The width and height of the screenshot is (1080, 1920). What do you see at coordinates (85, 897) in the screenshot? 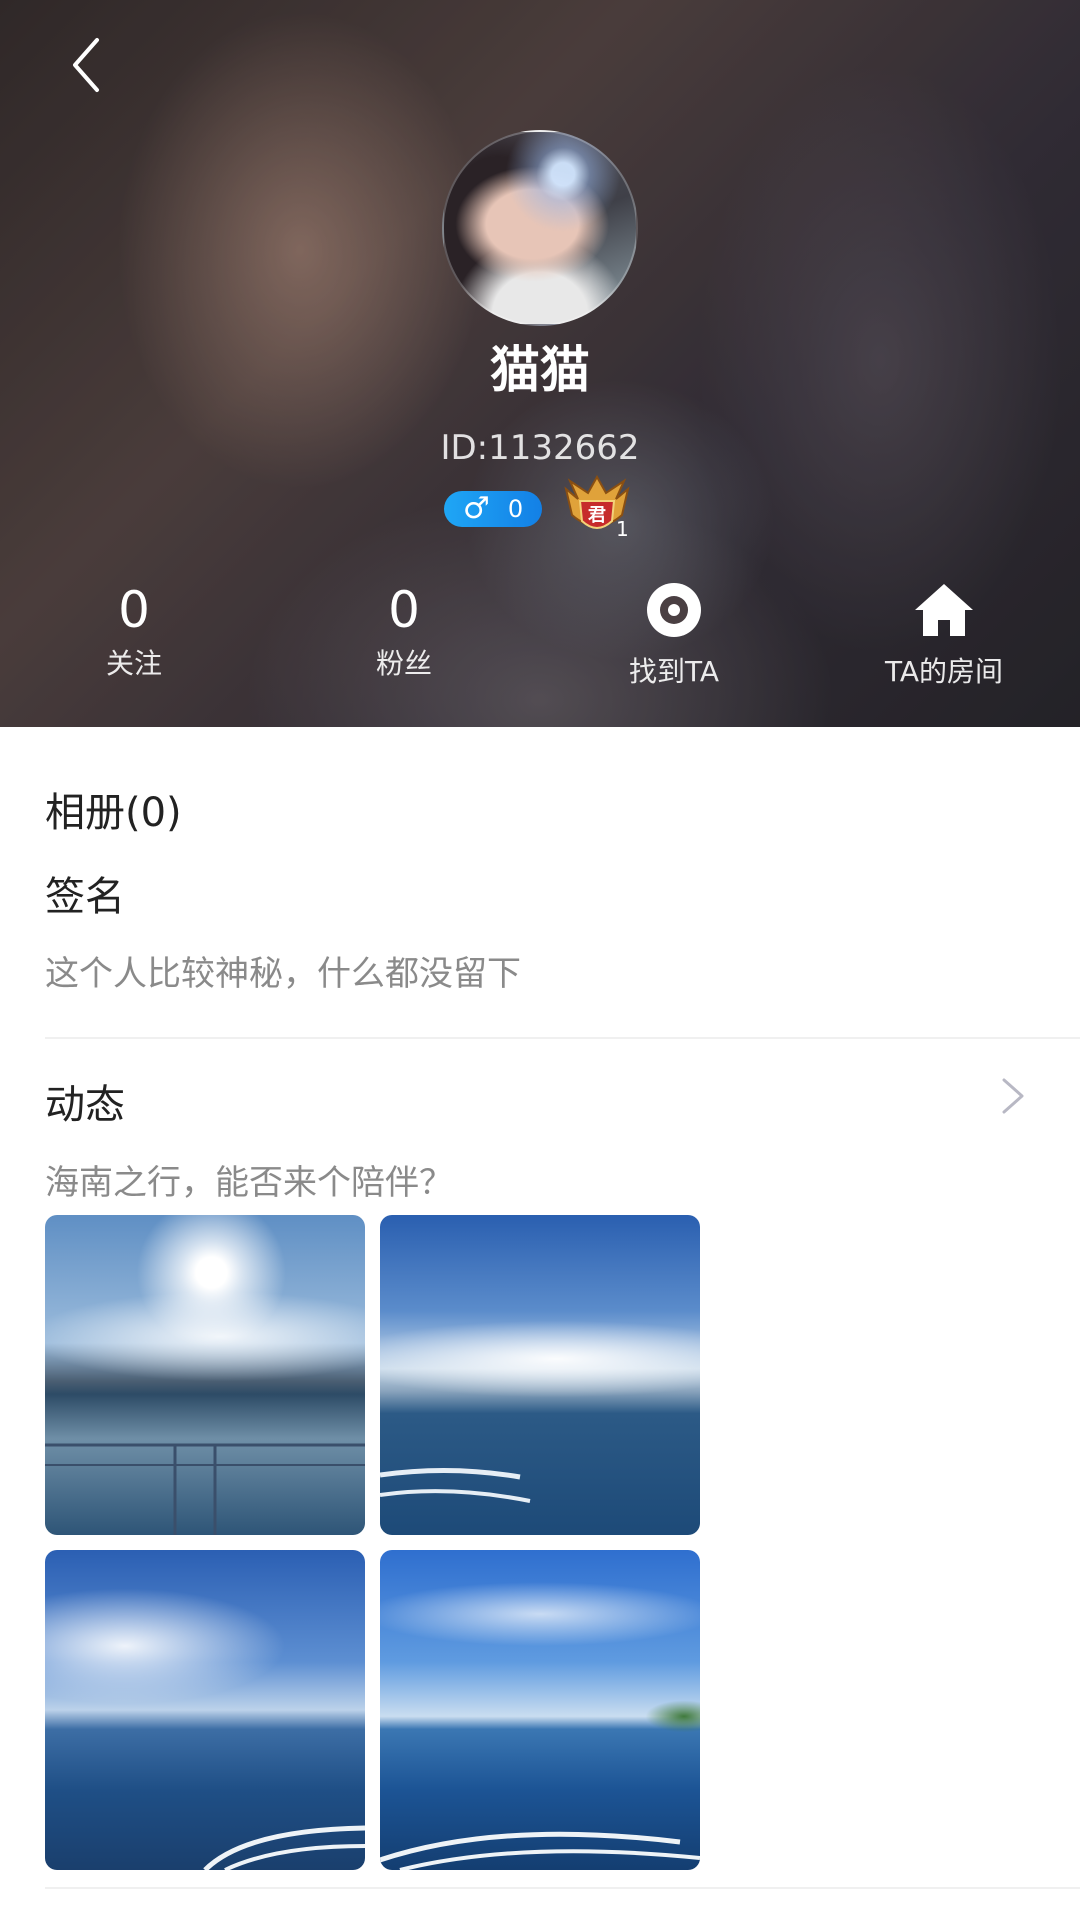
I see `signature-title: 签名` at bounding box center [85, 897].